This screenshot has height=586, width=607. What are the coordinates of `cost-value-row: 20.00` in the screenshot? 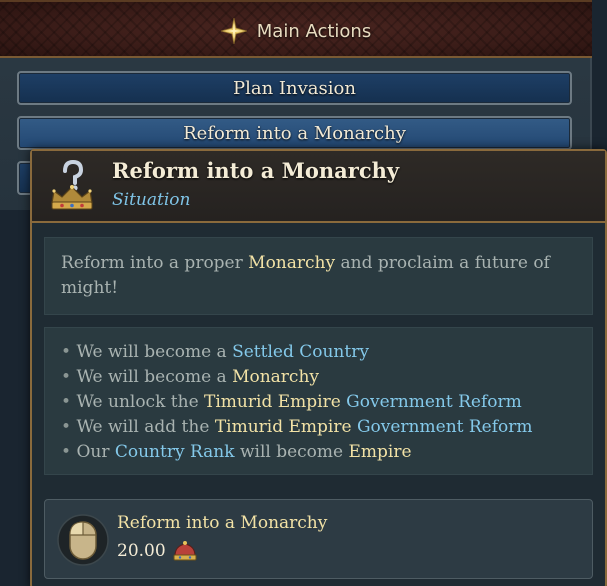 It's located at (157, 551).